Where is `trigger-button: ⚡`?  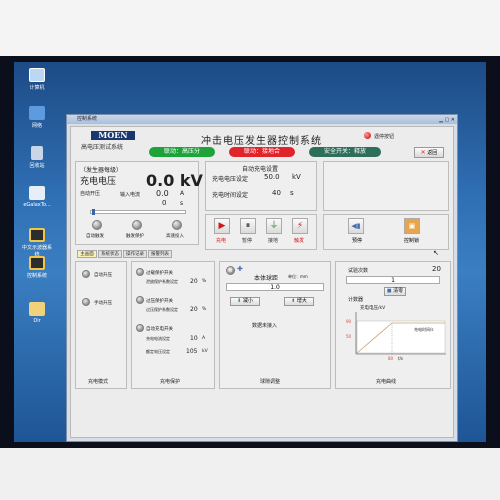 trigger-button: ⚡ is located at coordinates (300, 226).